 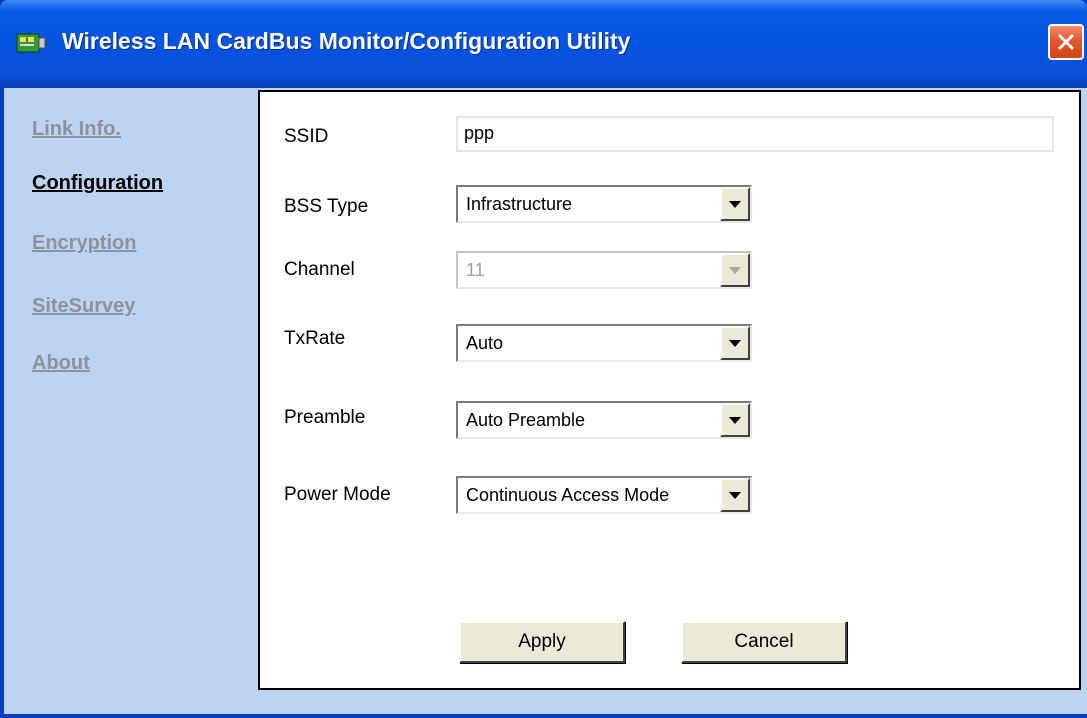 What do you see at coordinates (519, 204) in the screenshot?
I see `bss-type-value: Infrastructure` at bounding box center [519, 204].